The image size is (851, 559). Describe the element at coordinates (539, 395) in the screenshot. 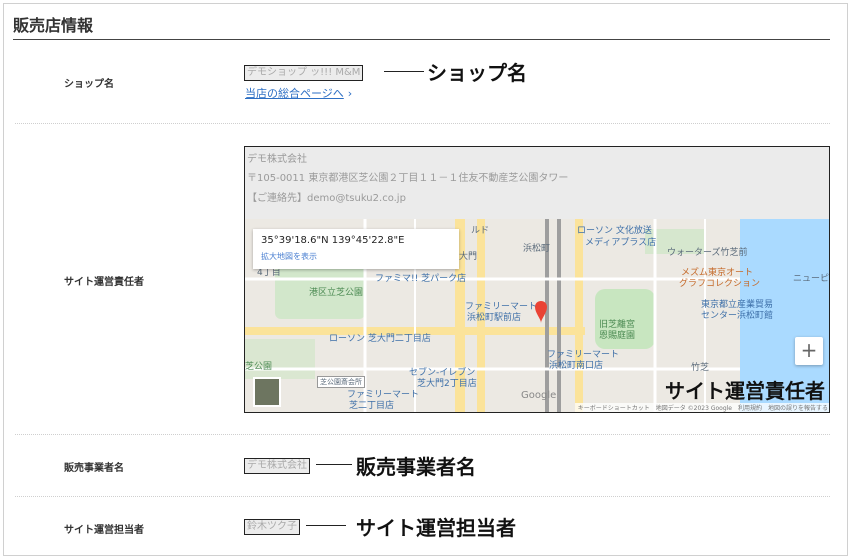

I see `google-logo: Google` at that location.